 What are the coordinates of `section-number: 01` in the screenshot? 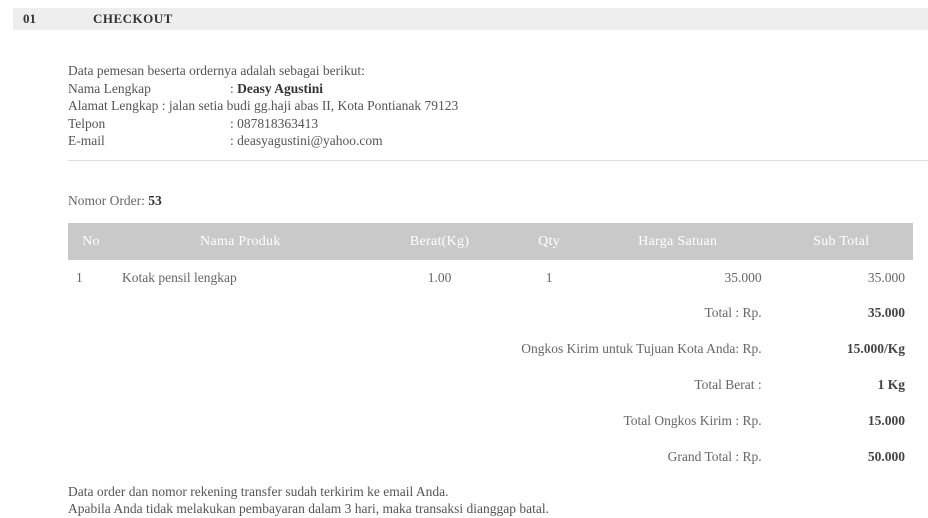 It's located at (29, 18).